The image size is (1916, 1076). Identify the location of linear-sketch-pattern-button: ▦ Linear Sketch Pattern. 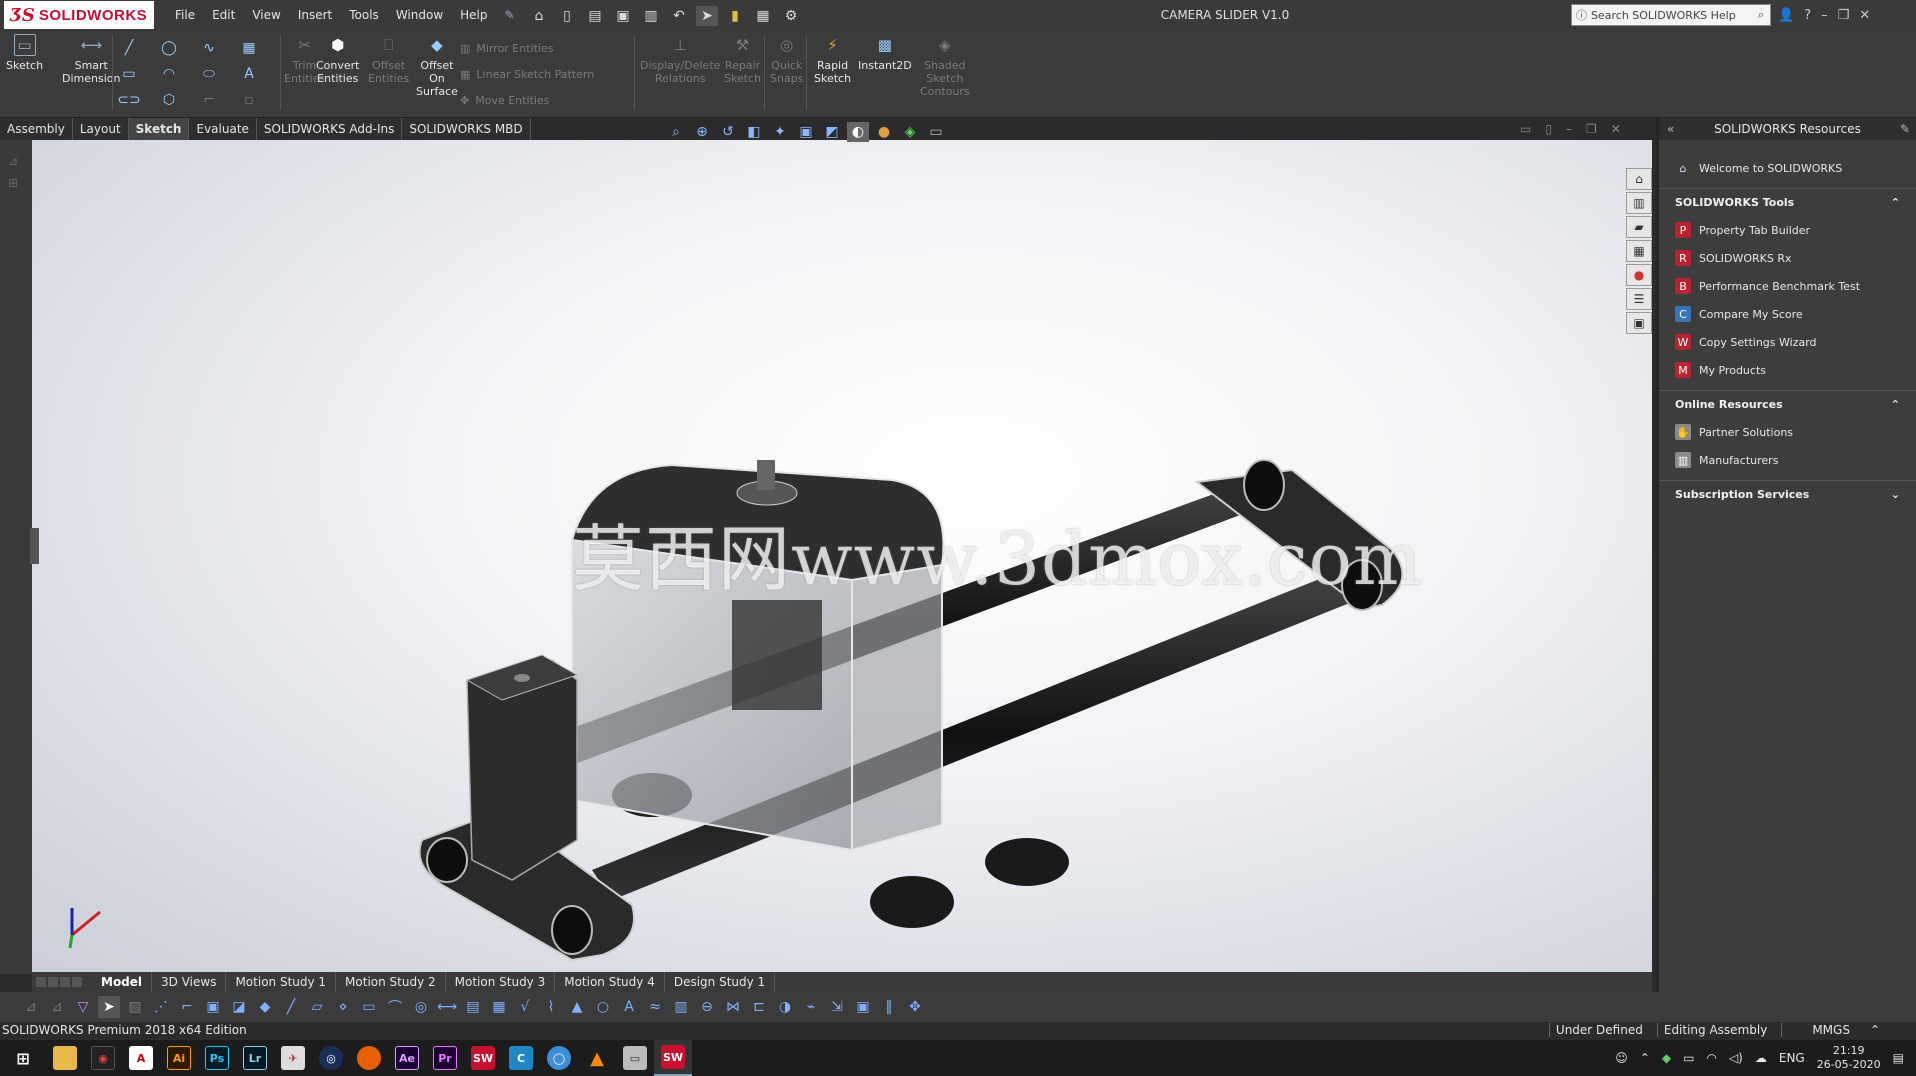
(527, 74).